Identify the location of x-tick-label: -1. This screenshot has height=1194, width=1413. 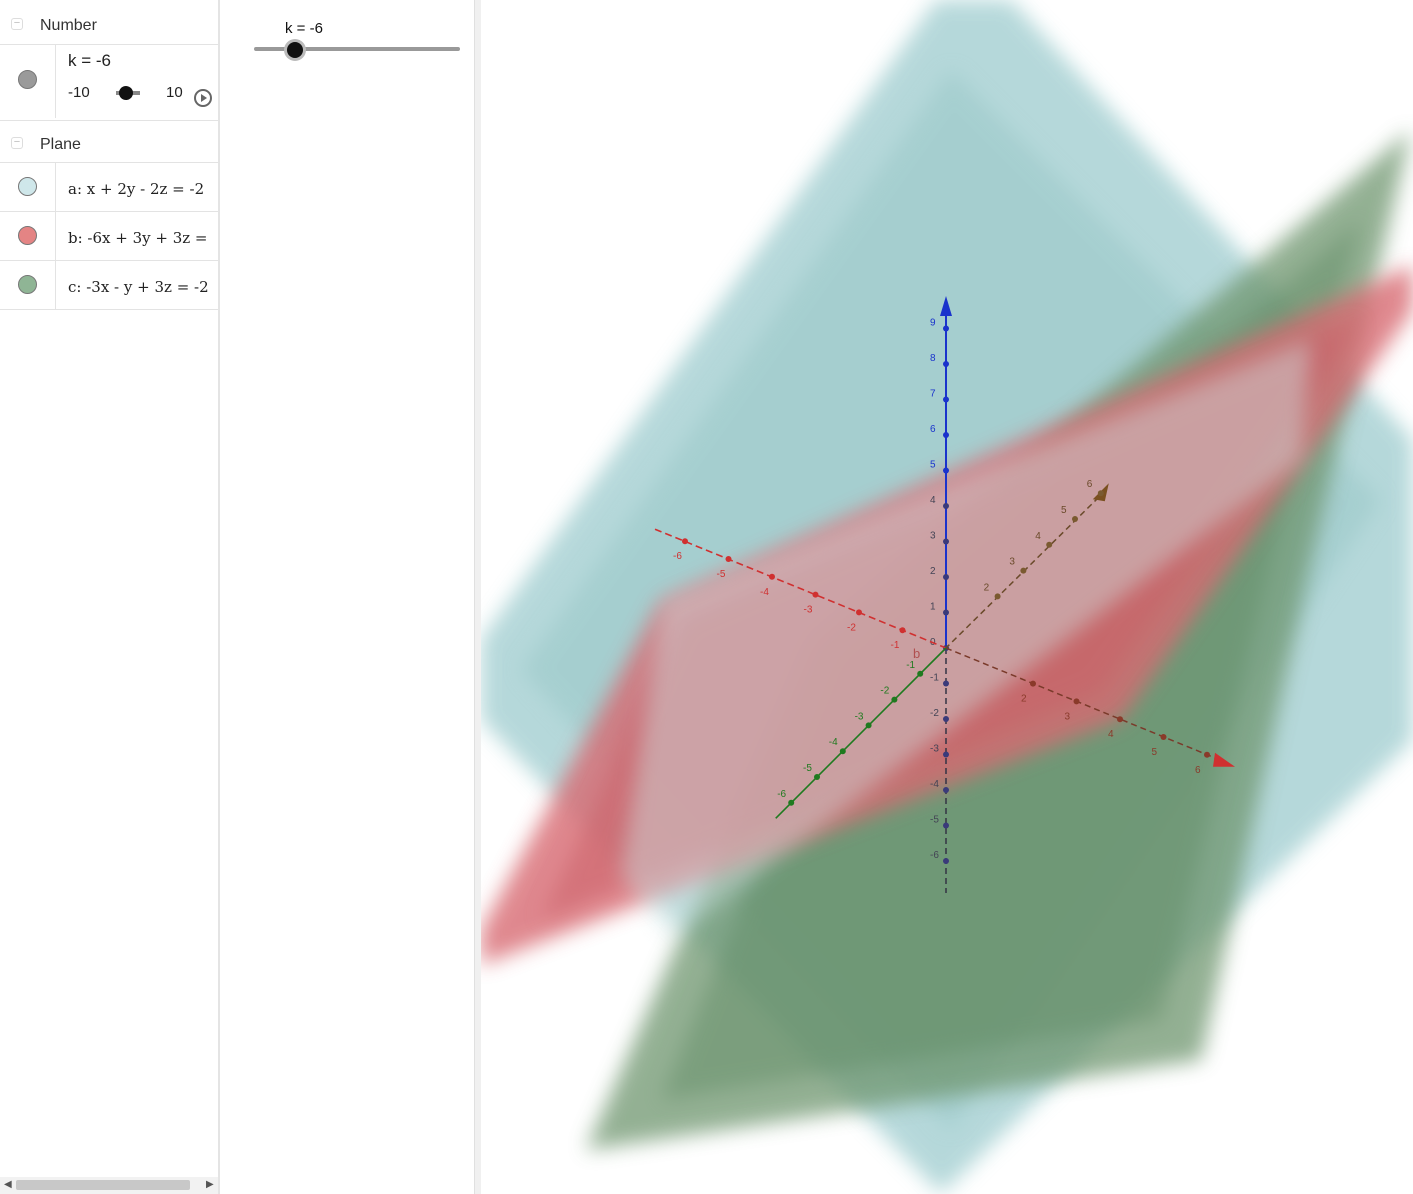
(895, 645).